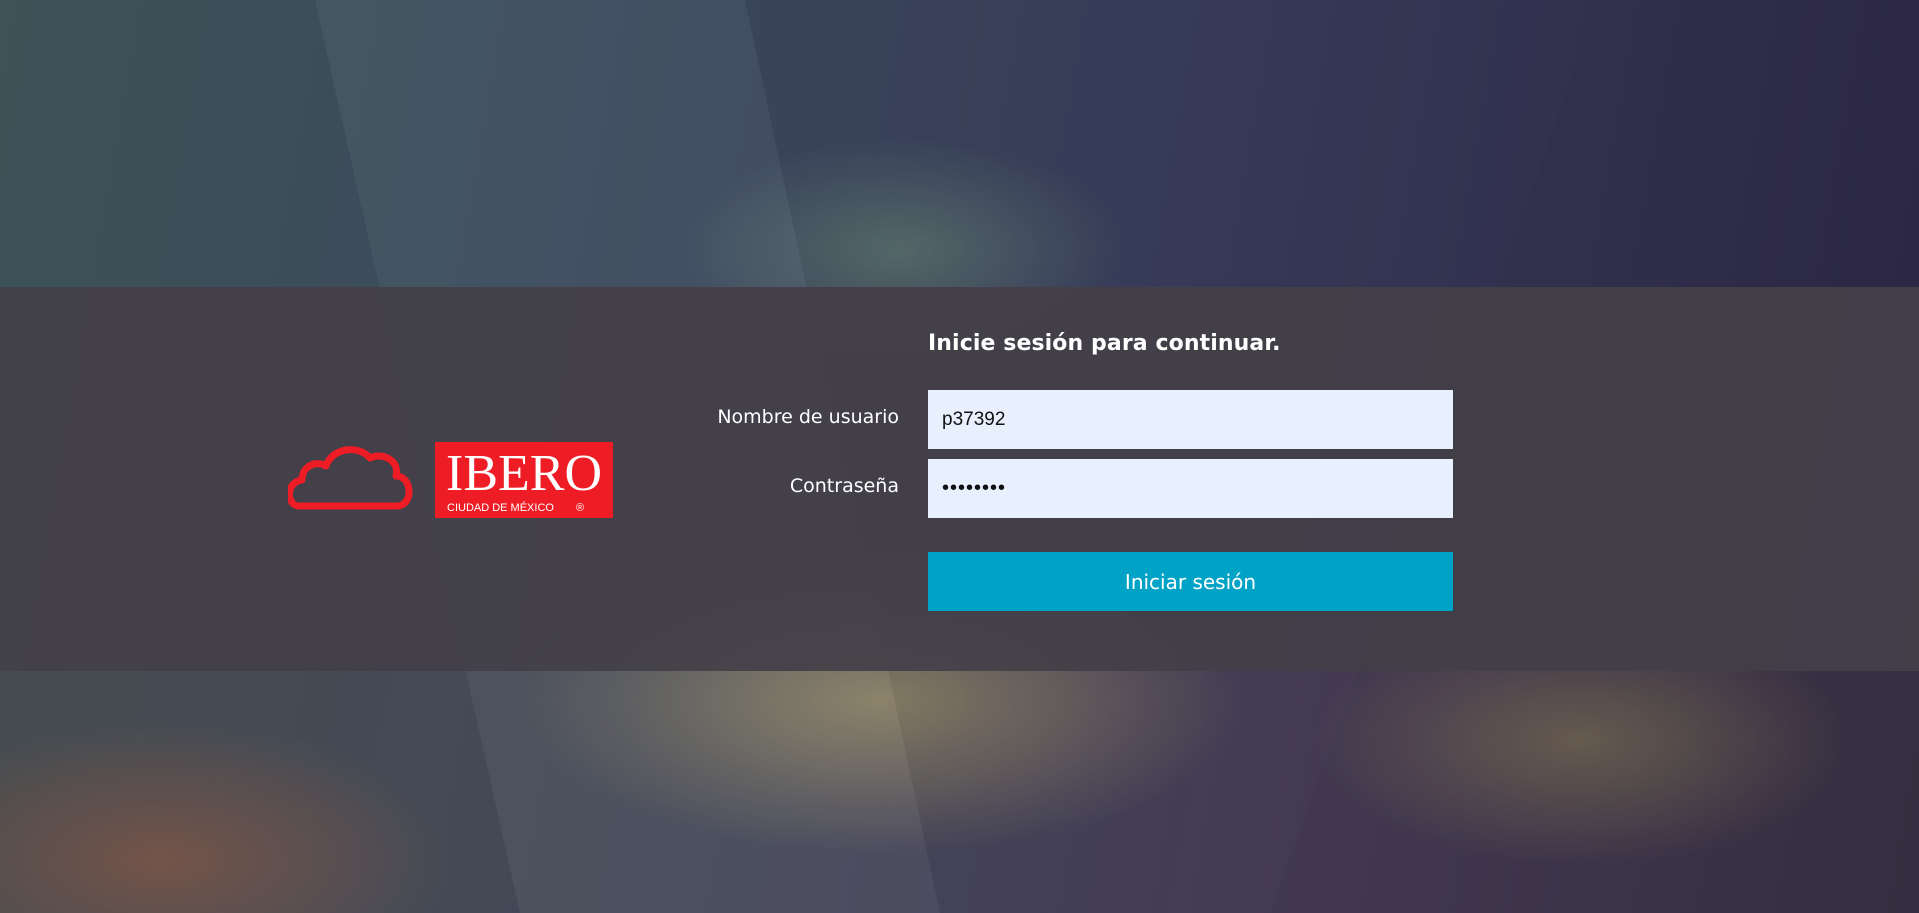 The width and height of the screenshot is (1919, 913). I want to click on password-input, so click(1190, 488).